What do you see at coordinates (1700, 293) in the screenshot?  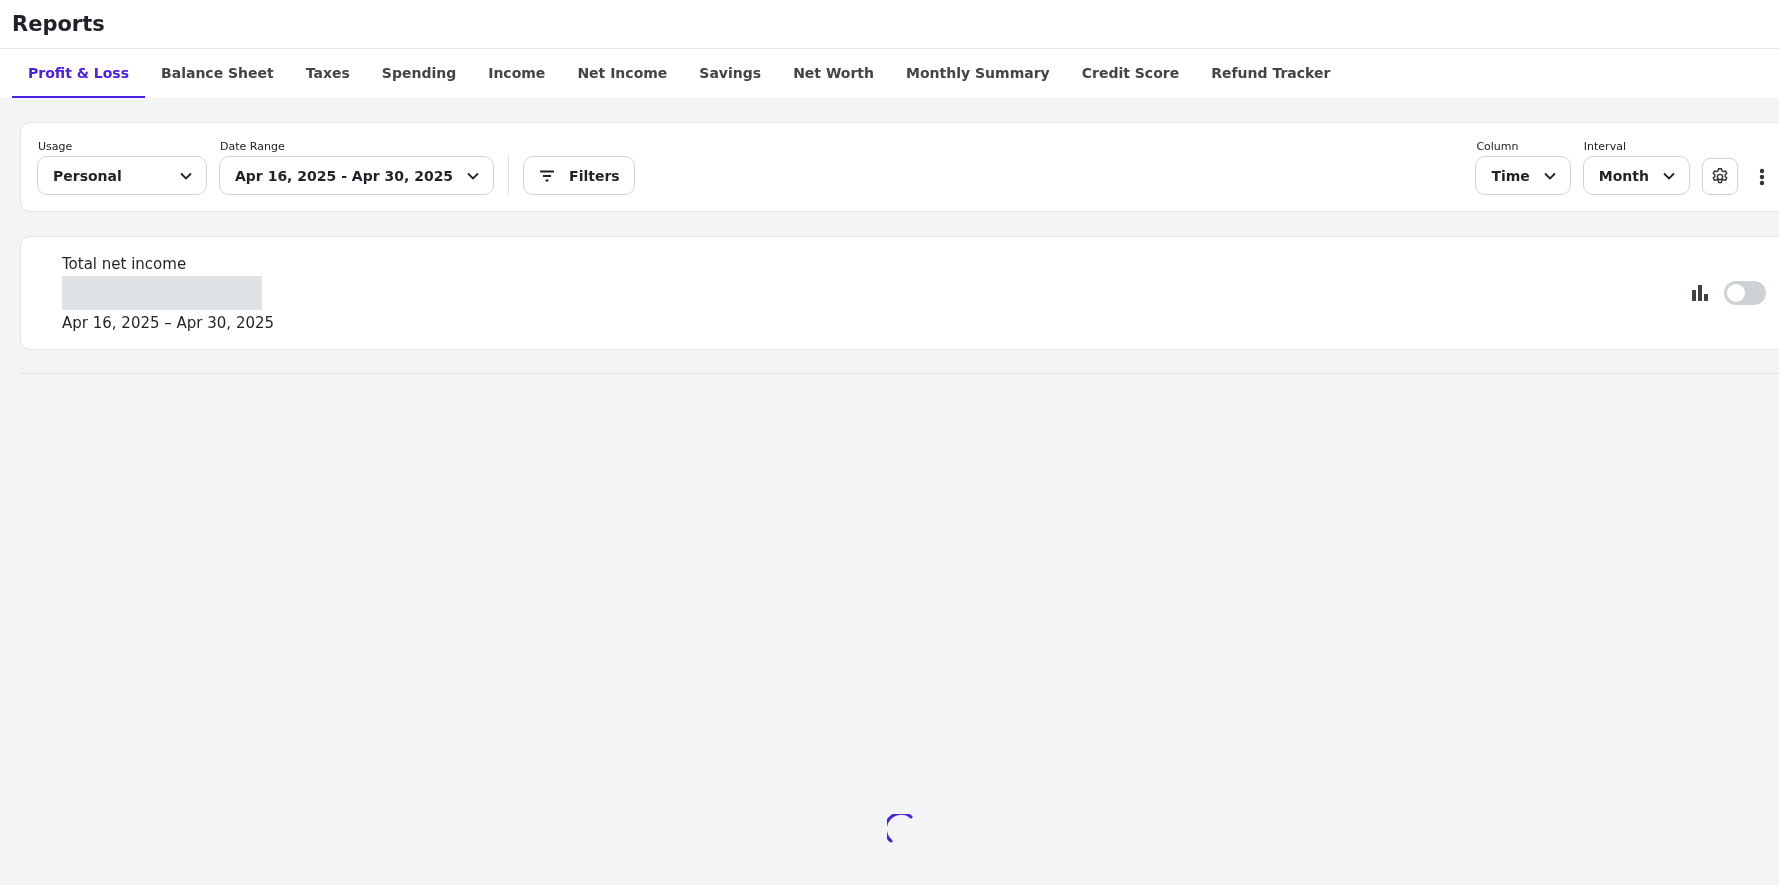 I see `bar-chart-icon` at bounding box center [1700, 293].